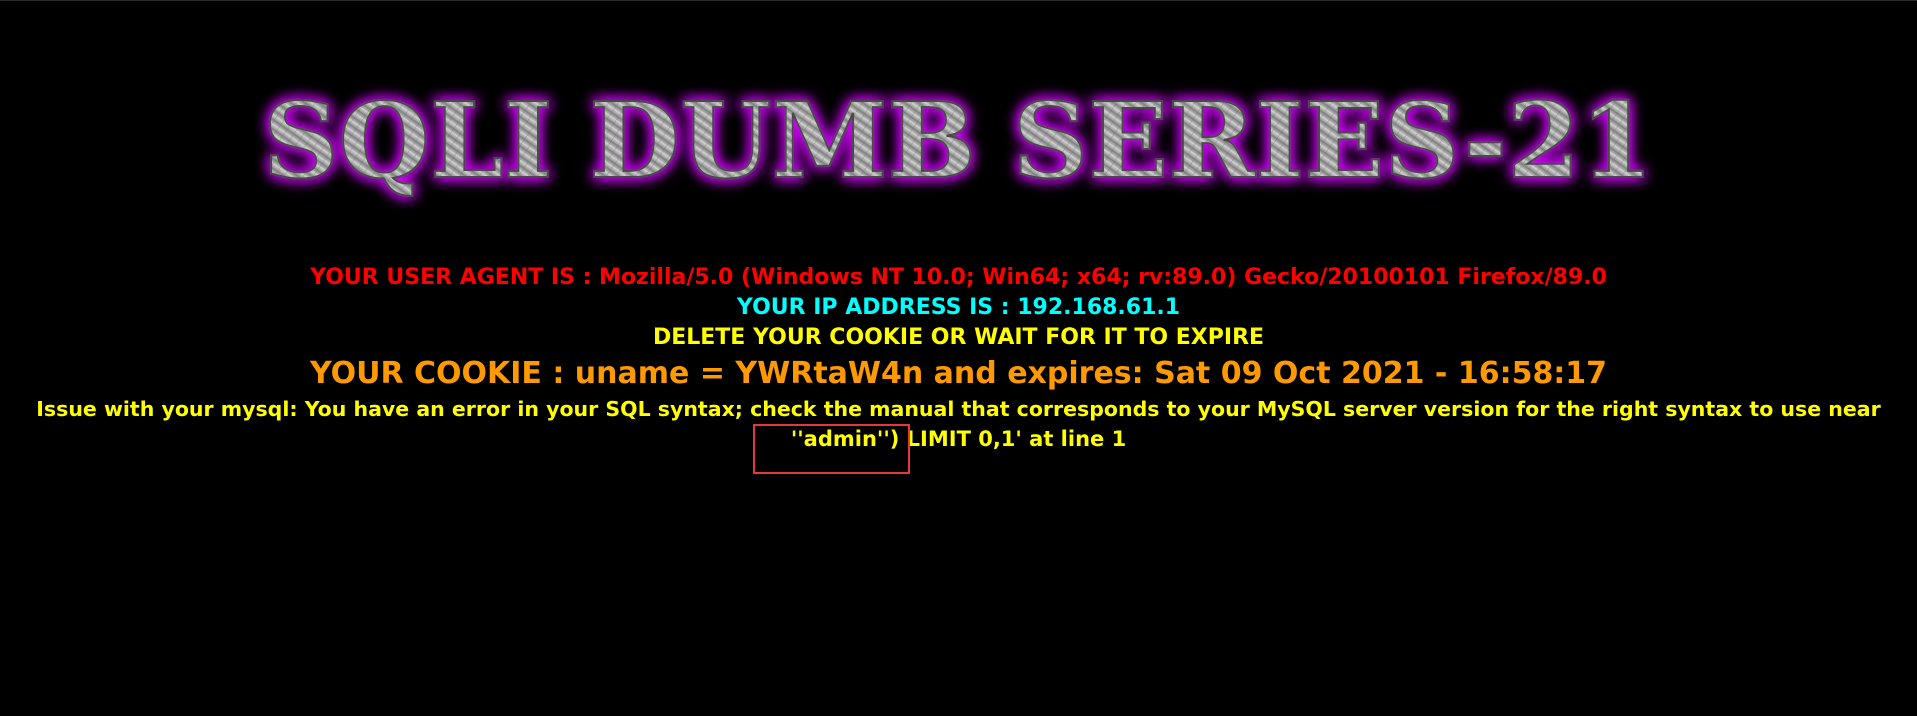  I want to click on sql-error-message-line-2: ''admin'') LIMIT 0,1' at line 1, so click(958, 439).